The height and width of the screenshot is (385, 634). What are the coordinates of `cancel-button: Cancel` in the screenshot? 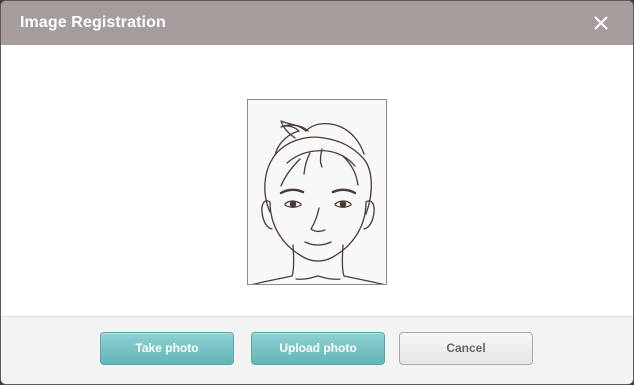 It's located at (466, 348).